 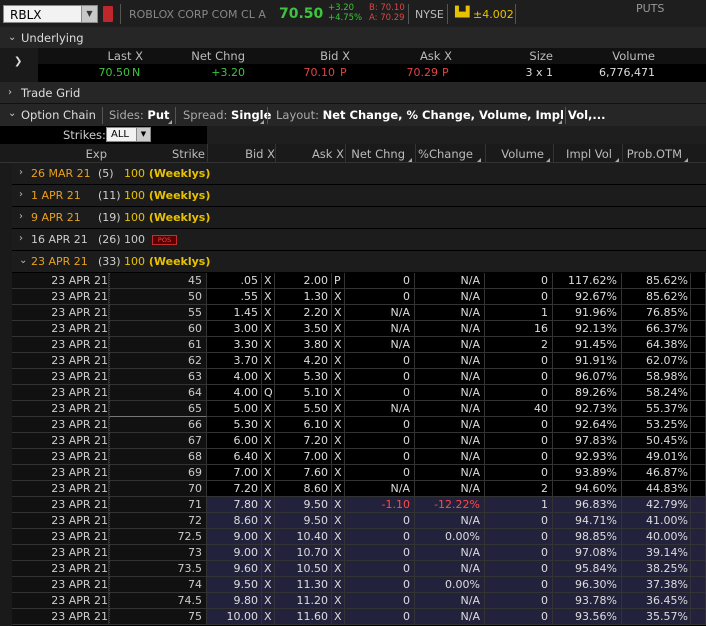 What do you see at coordinates (303, 409) in the screenshot?
I see `row-ask: 5.50` at bounding box center [303, 409].